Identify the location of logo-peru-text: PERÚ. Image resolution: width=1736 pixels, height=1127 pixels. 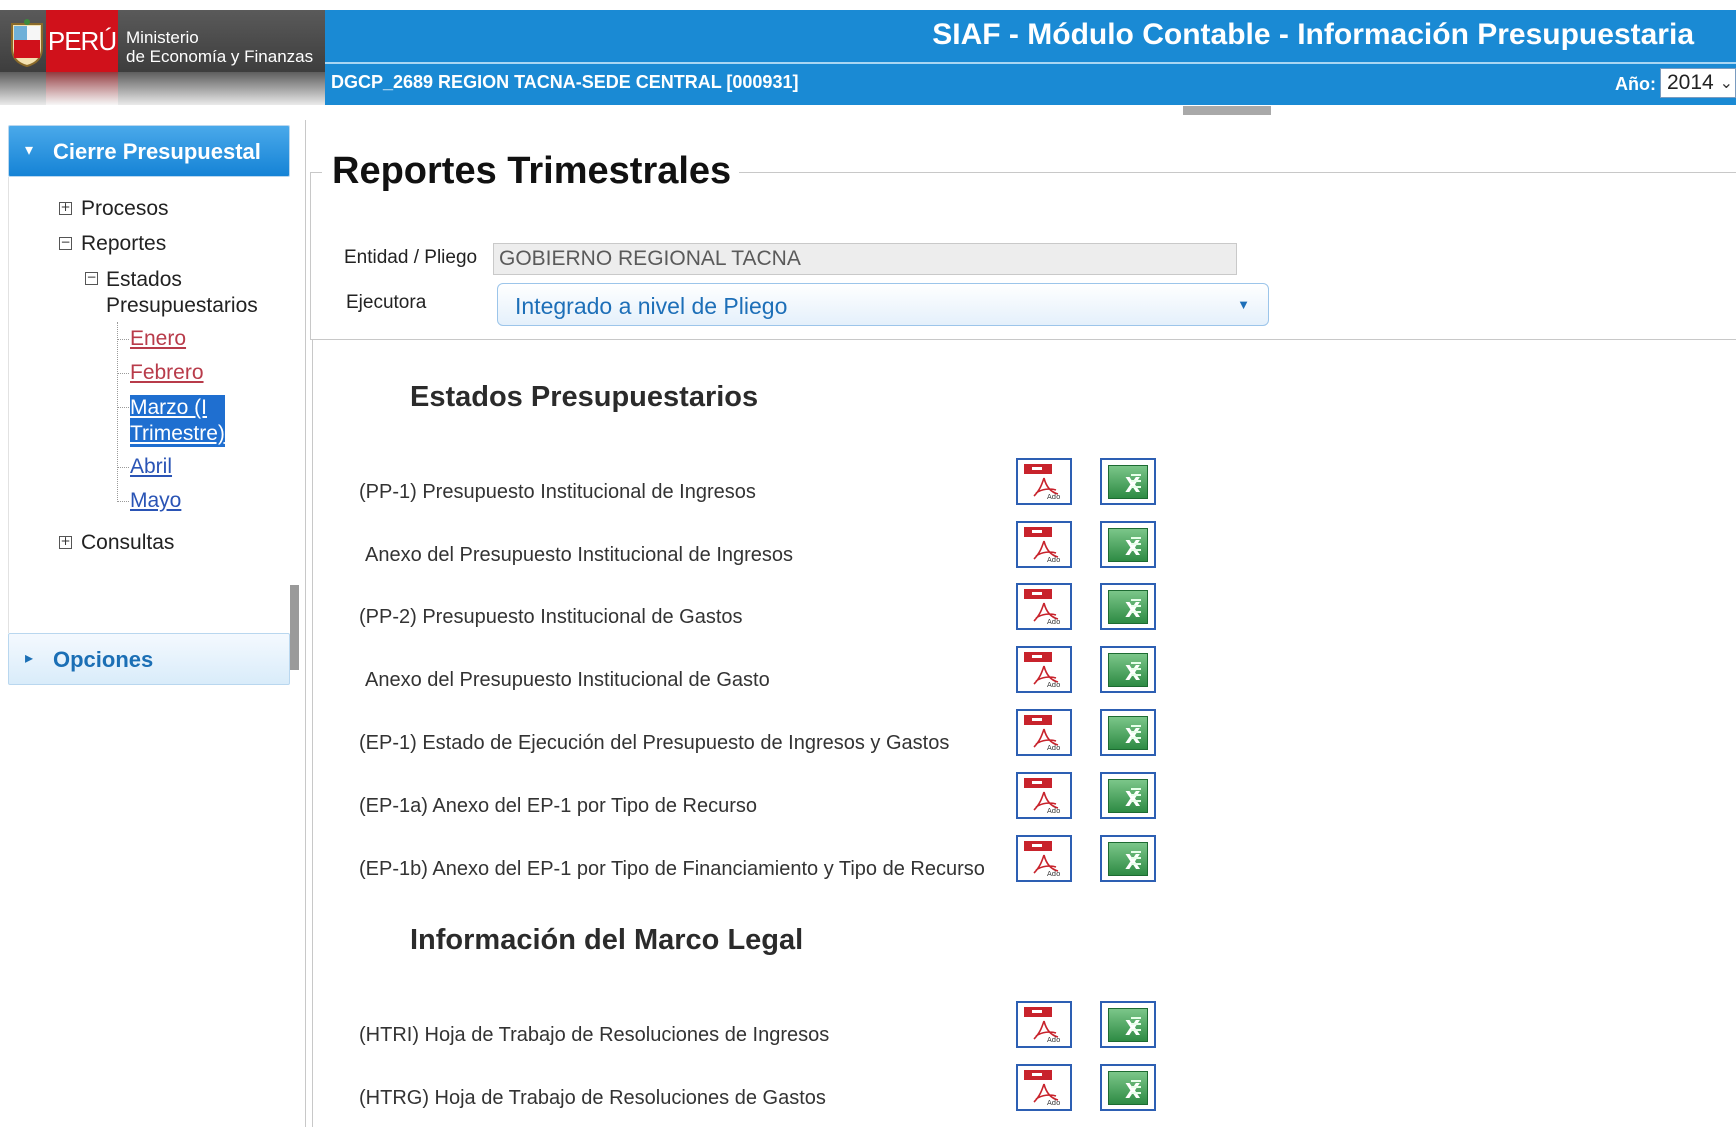
(82, 41).